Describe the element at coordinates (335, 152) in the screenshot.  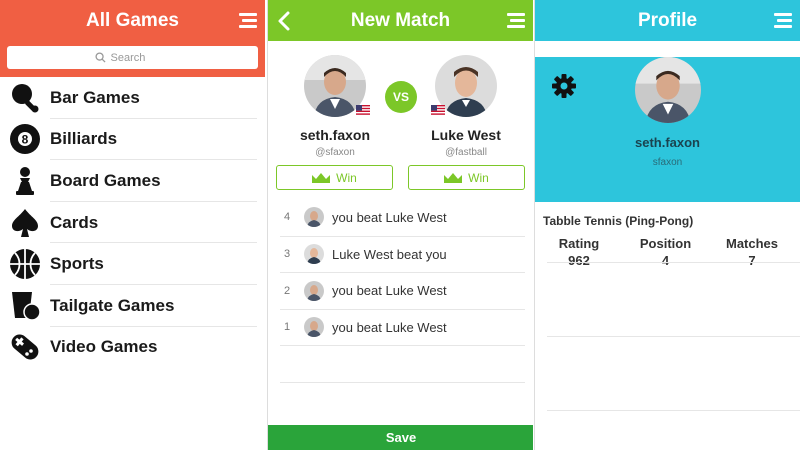
I see `player-handle: @sfaxon` at that location.